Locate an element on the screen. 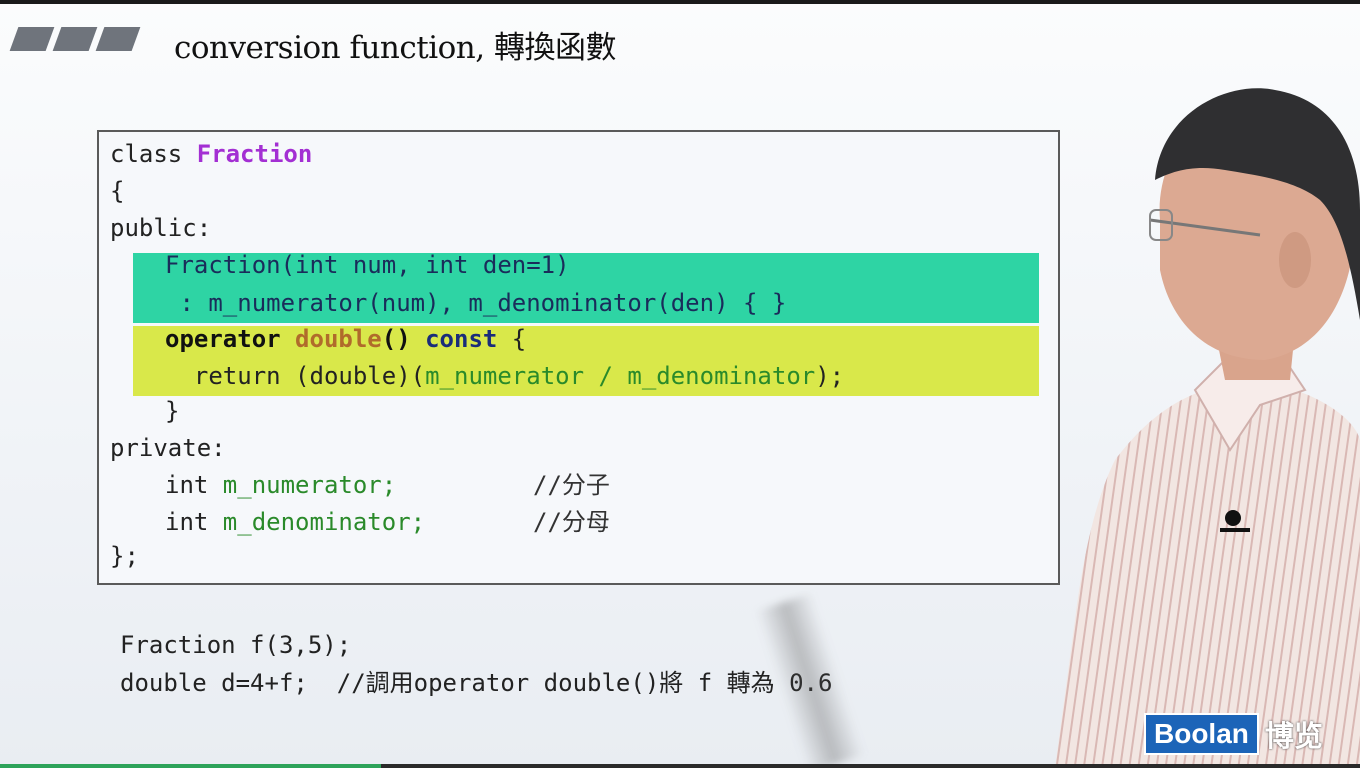  code-line-class: class Fraction is located at coordinates (211, 154).